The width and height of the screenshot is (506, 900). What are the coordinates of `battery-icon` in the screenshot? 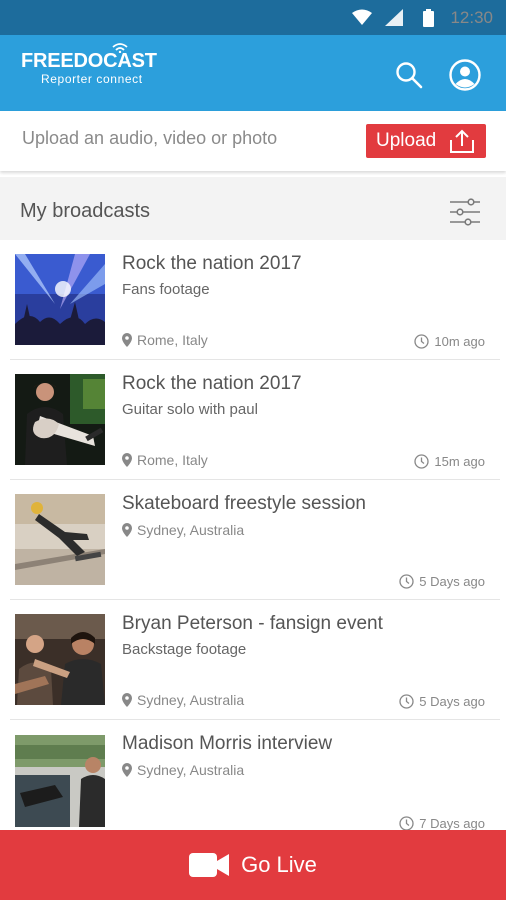 It's located at (428, 18).